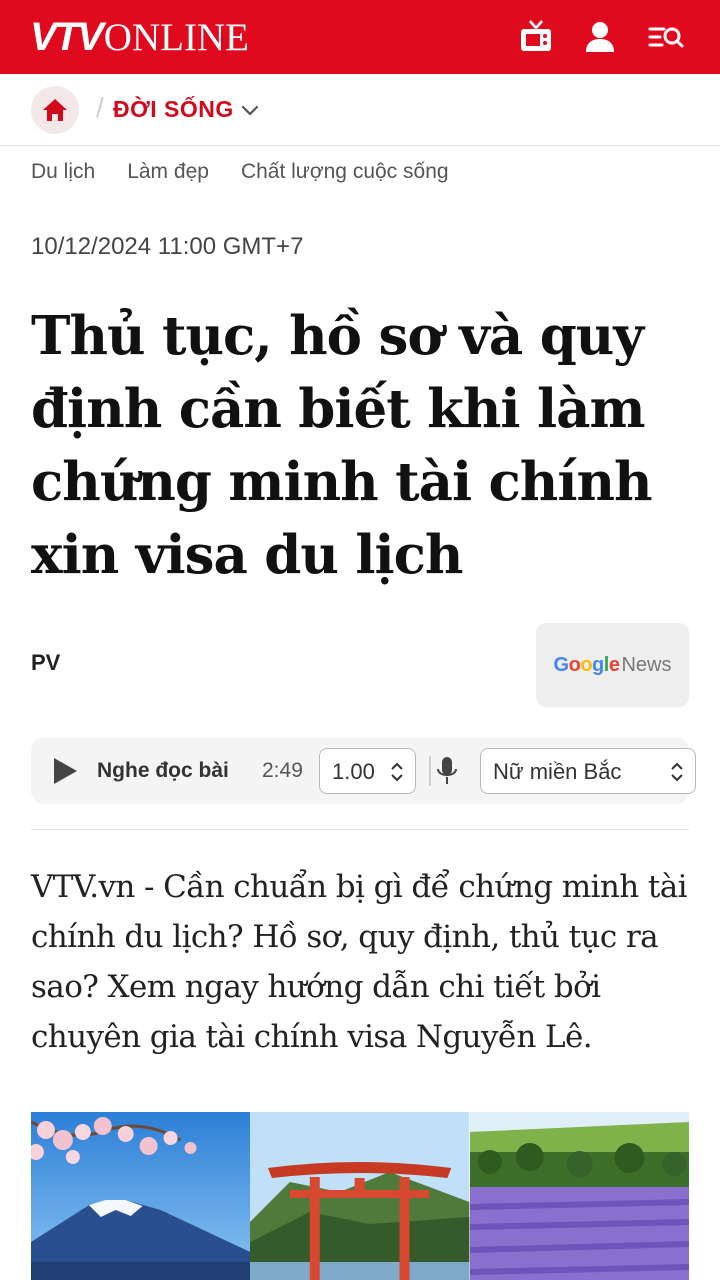  Describe the element at coordinates (176, 37) in the screenshot. I see `logo-online-text: ONLINE` at that location.